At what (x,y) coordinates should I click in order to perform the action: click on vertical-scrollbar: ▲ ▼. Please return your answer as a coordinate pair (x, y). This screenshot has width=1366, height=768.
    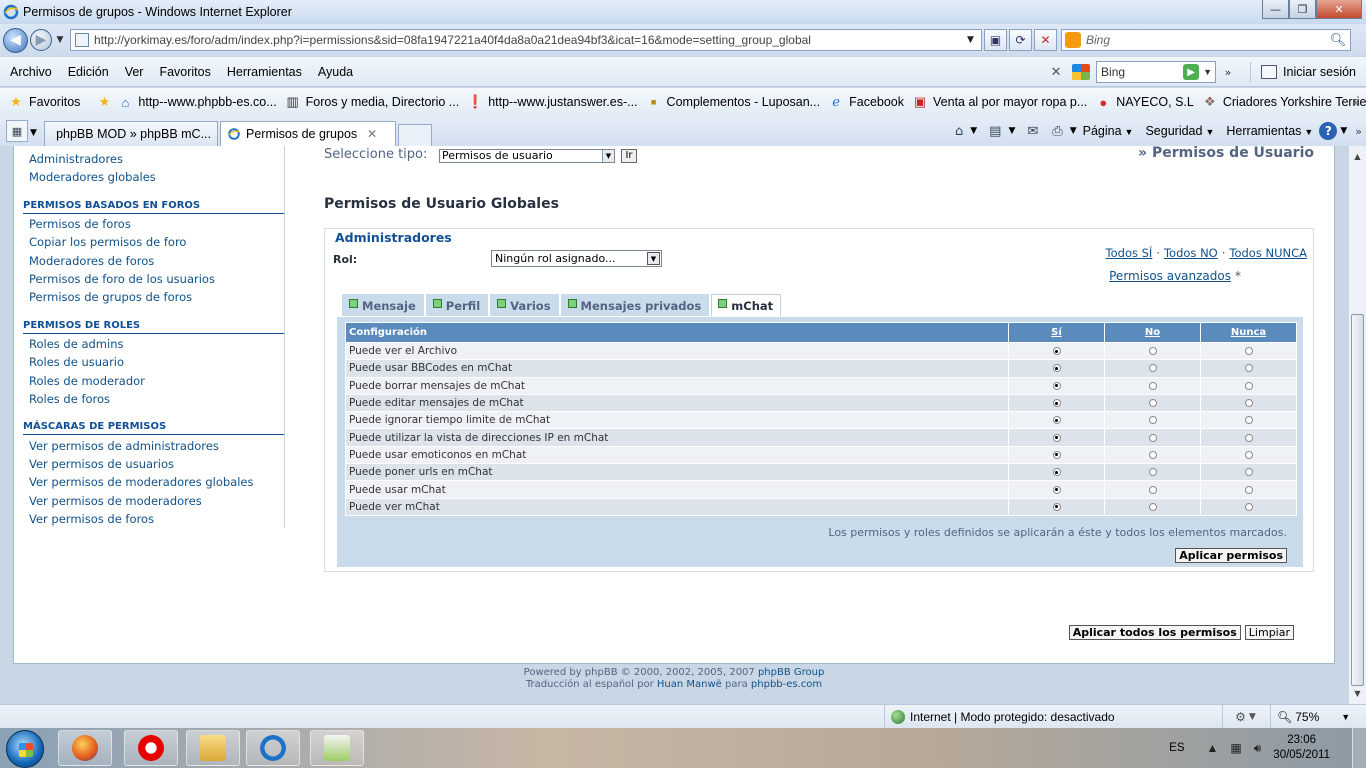
    Looking at the image, I should click on (1357, 425).